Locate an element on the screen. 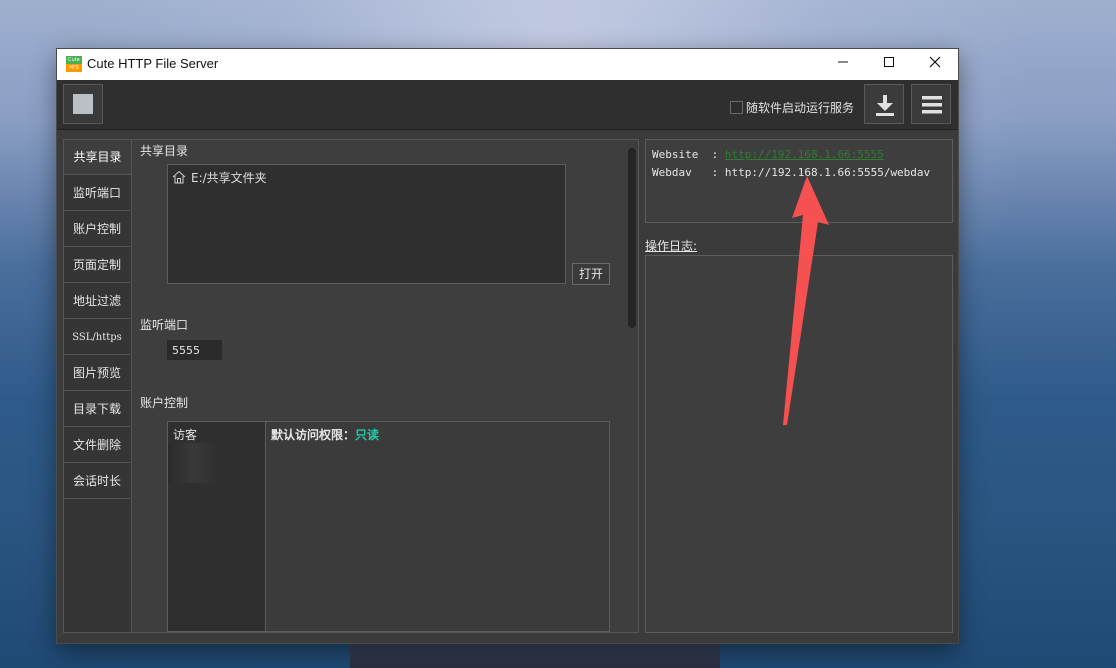 The width and height of the screenshot is (1116, 668). tab-image-preview: 图片预览 is located at coordinates (97, 373).